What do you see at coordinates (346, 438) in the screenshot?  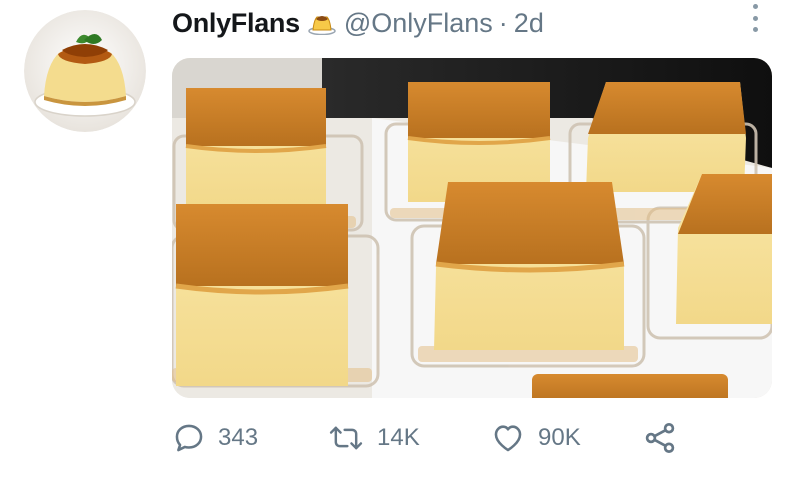 I see `retweet-icon` at bounding box center [346, 438].